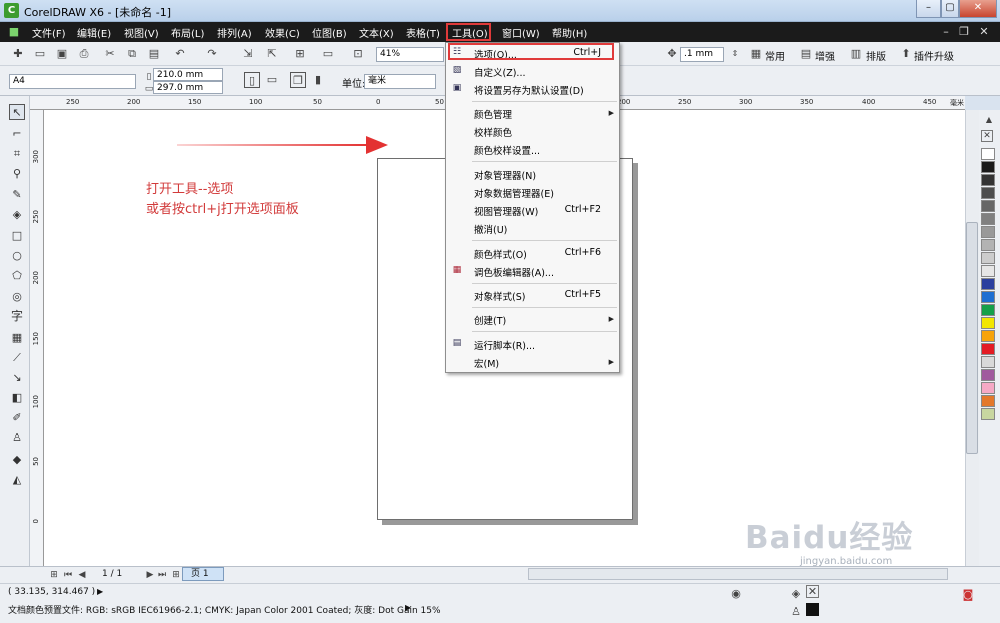 The image size is (1000, 623). What do you see at coordinates (17, 297) in the screenshot?
I see `basic-shapes-tool-icon: ◎` at bounding box center [17, 297].